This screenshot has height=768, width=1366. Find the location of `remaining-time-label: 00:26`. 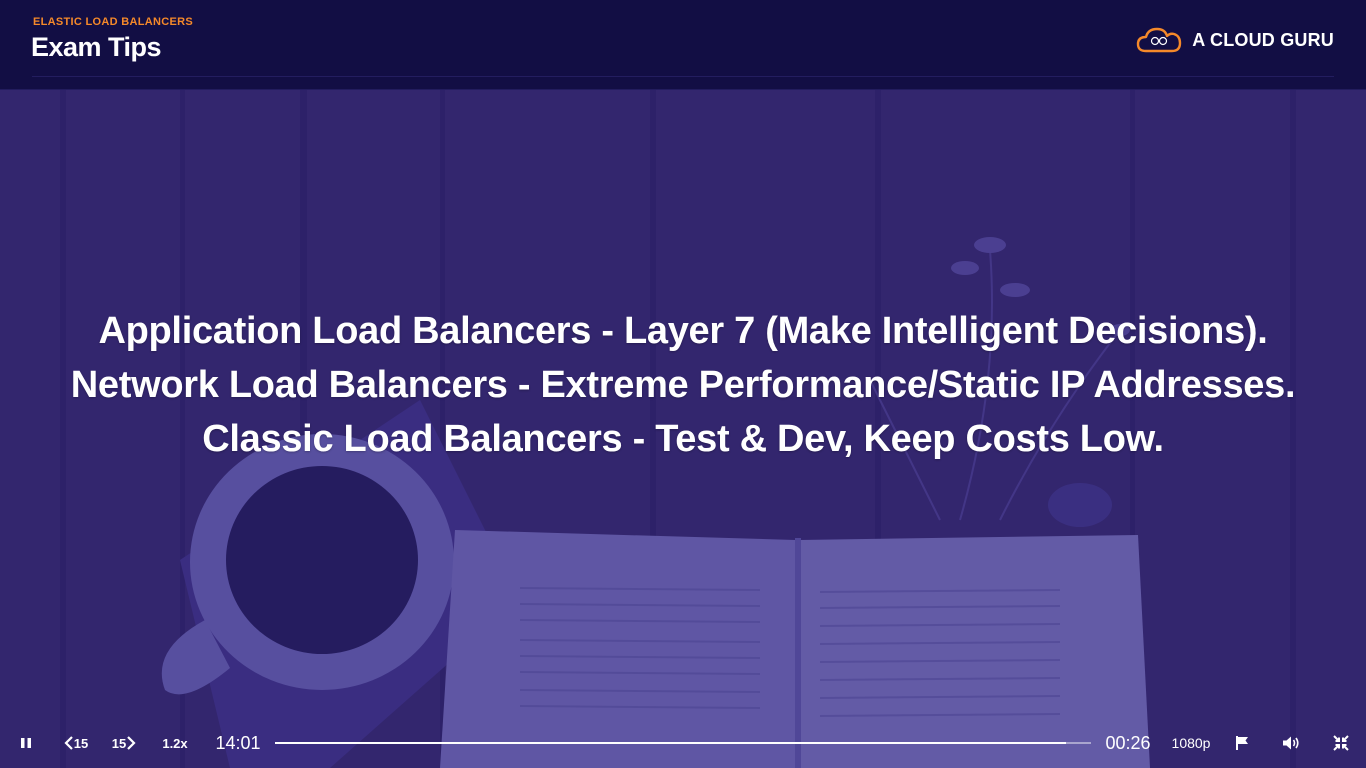

remaining-time-label: 00:26 is located at coordinates (1128, 742).